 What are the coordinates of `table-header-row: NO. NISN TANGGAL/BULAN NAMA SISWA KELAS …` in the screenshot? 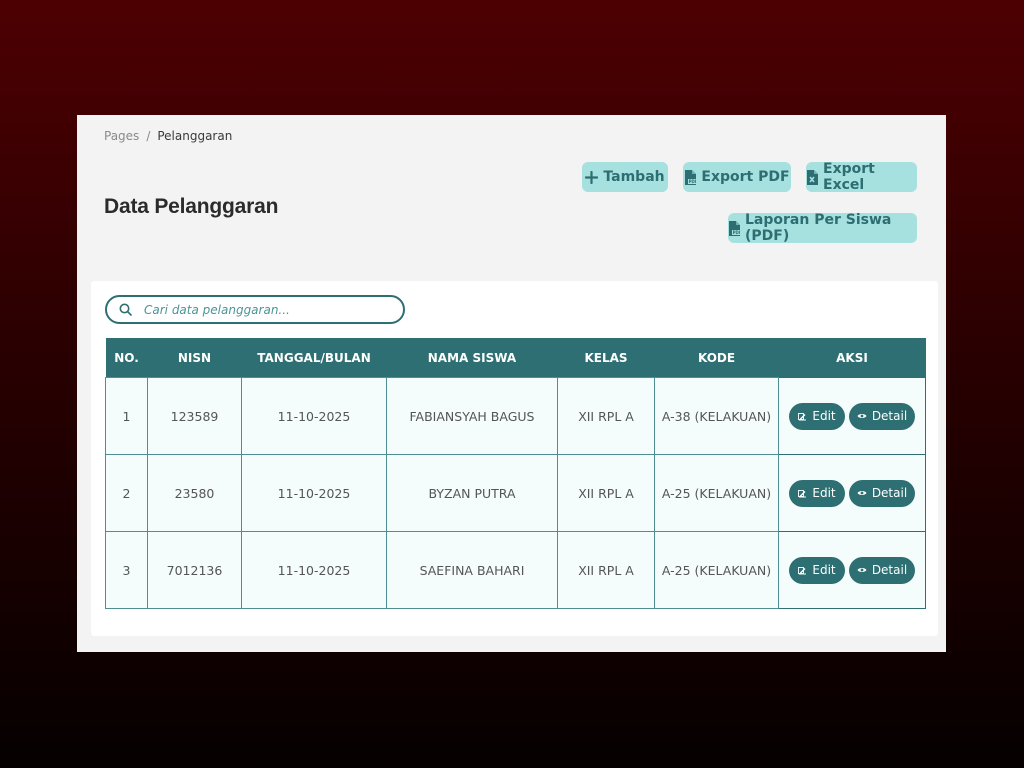 It's located at (515, 358).